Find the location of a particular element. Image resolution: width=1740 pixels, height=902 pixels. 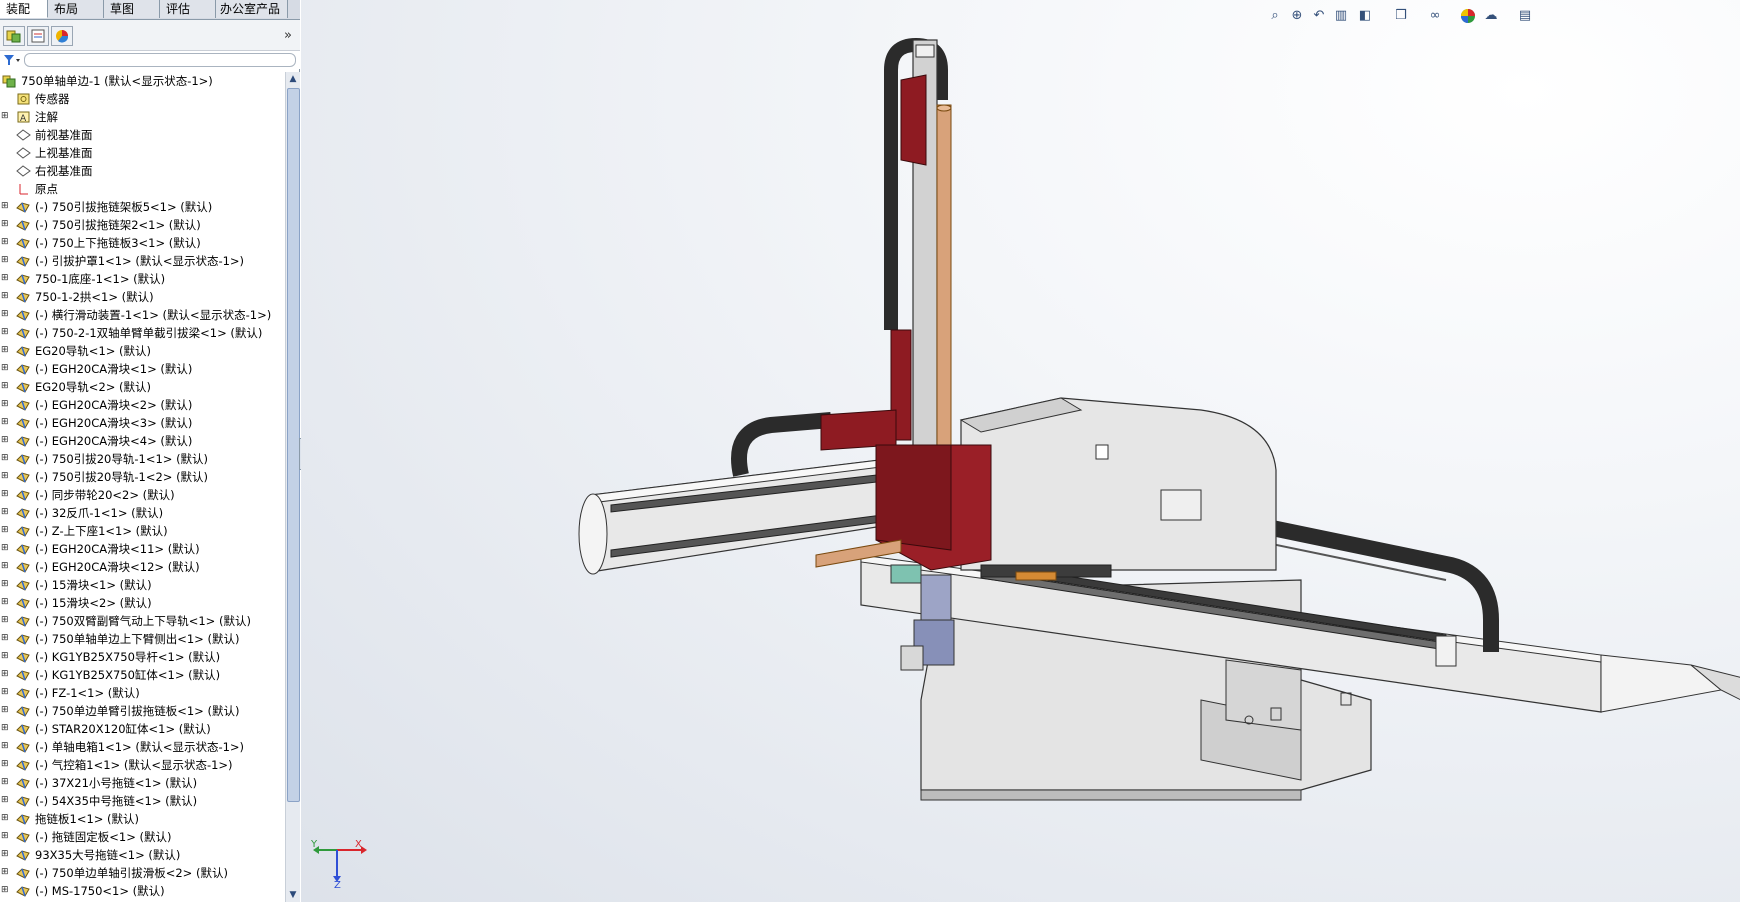

scroll-down-arrow-icon: ▼ is located at coordinates (293, 895).